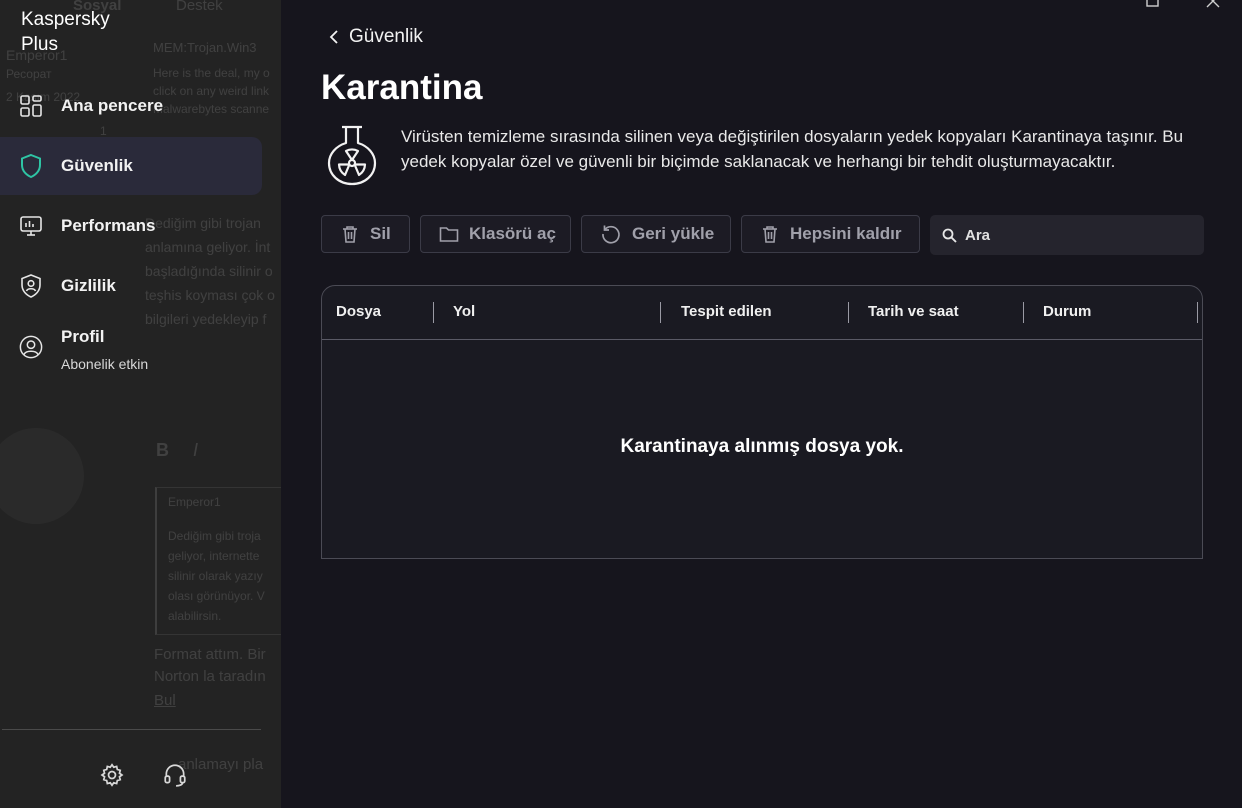 Image resolution: width=1242 pixels, height=808 pixels. I want to click on sidebar-divider, so click(131, 729).